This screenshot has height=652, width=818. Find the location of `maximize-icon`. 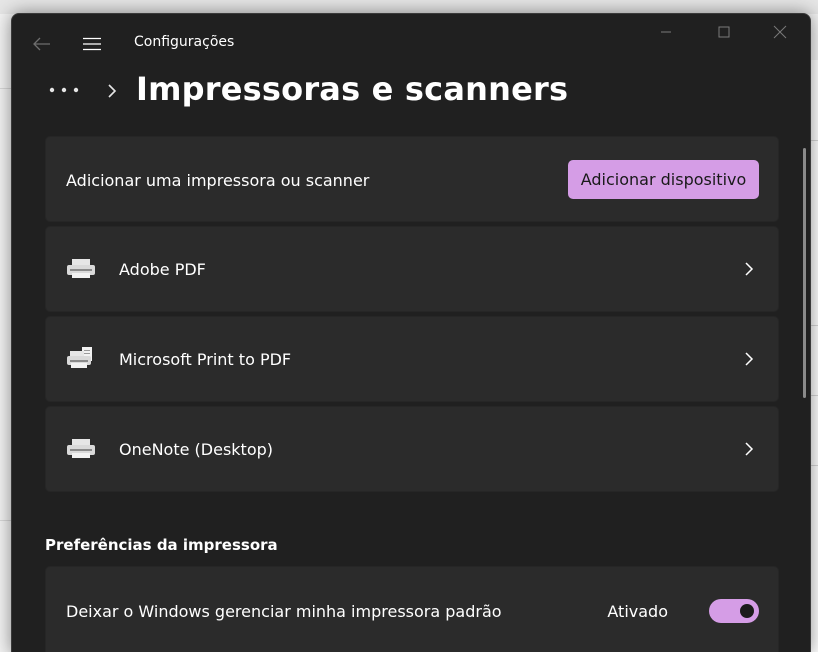

maximize-icon is located at coordinates (724, 32).